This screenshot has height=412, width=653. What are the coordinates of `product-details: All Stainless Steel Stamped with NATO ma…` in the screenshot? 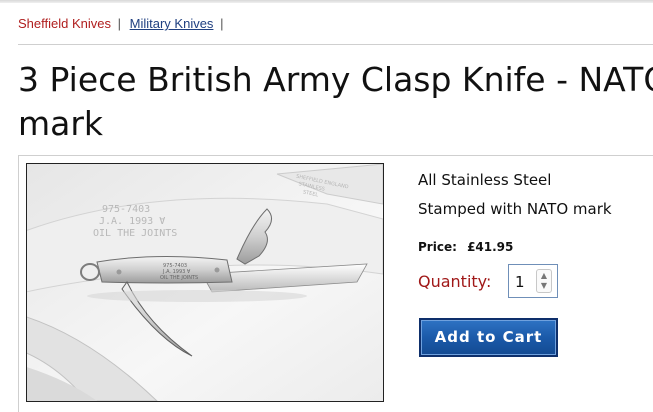 It's located at (535, 195).